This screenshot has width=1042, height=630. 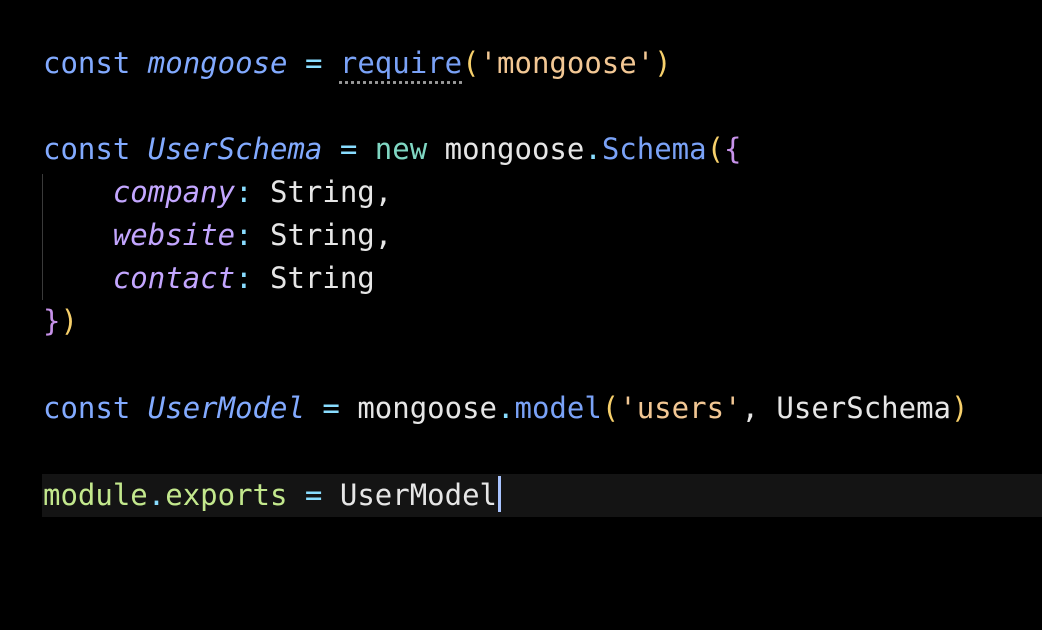 What do you see at coordinates (235, 149) in the screenshot?
I see `variable-userschema: UserSchema` at bounding box center [235, 149].